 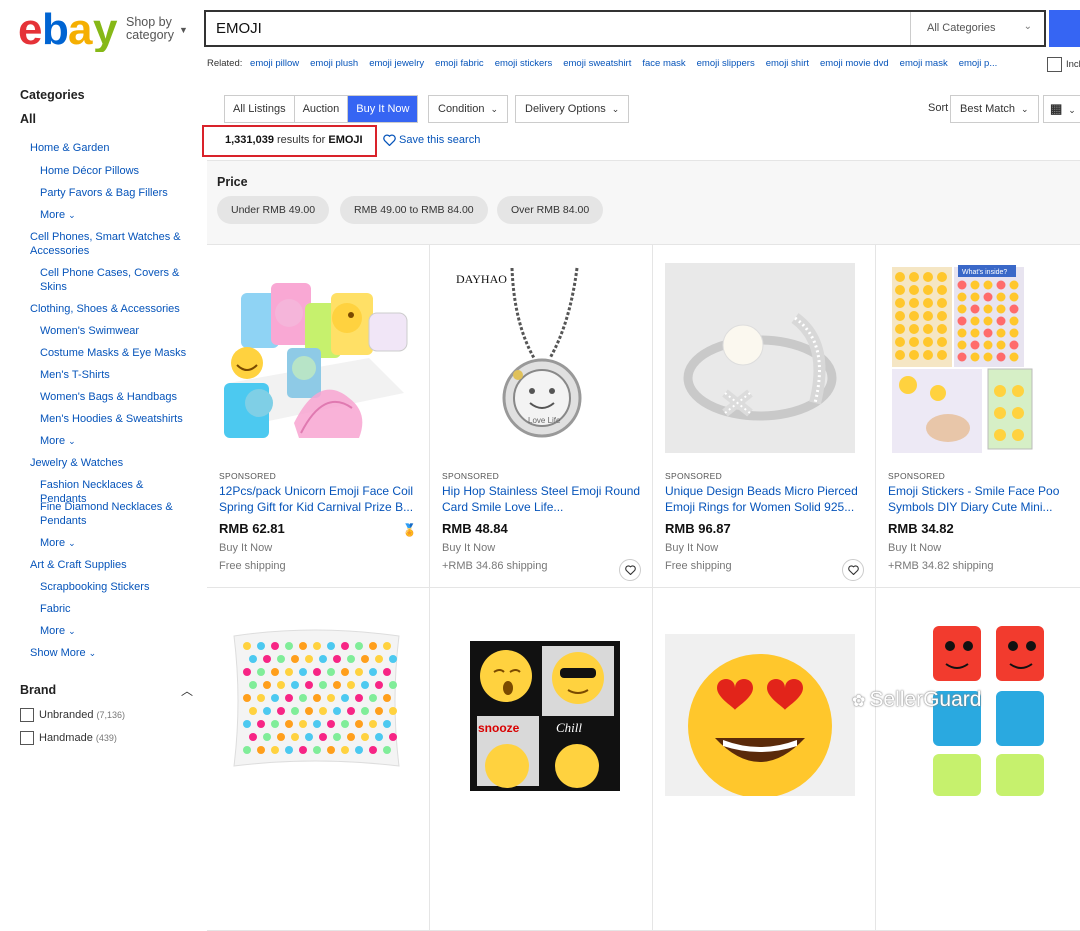 What do you see at coordinates (941, 566) in the screenshot?
I see `listing-shipping: +RMB 34.82 shipping` at bounding box center [941, 566].